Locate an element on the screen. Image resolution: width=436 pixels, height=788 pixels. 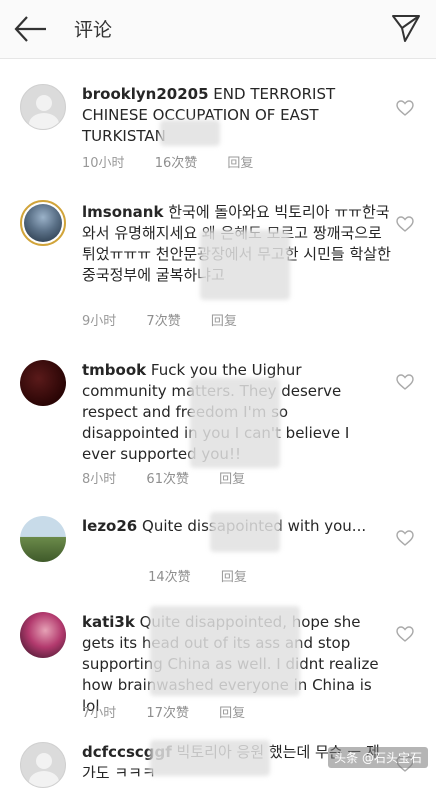
comment-likes: 16次赞 is located at coordinates (176, 163).